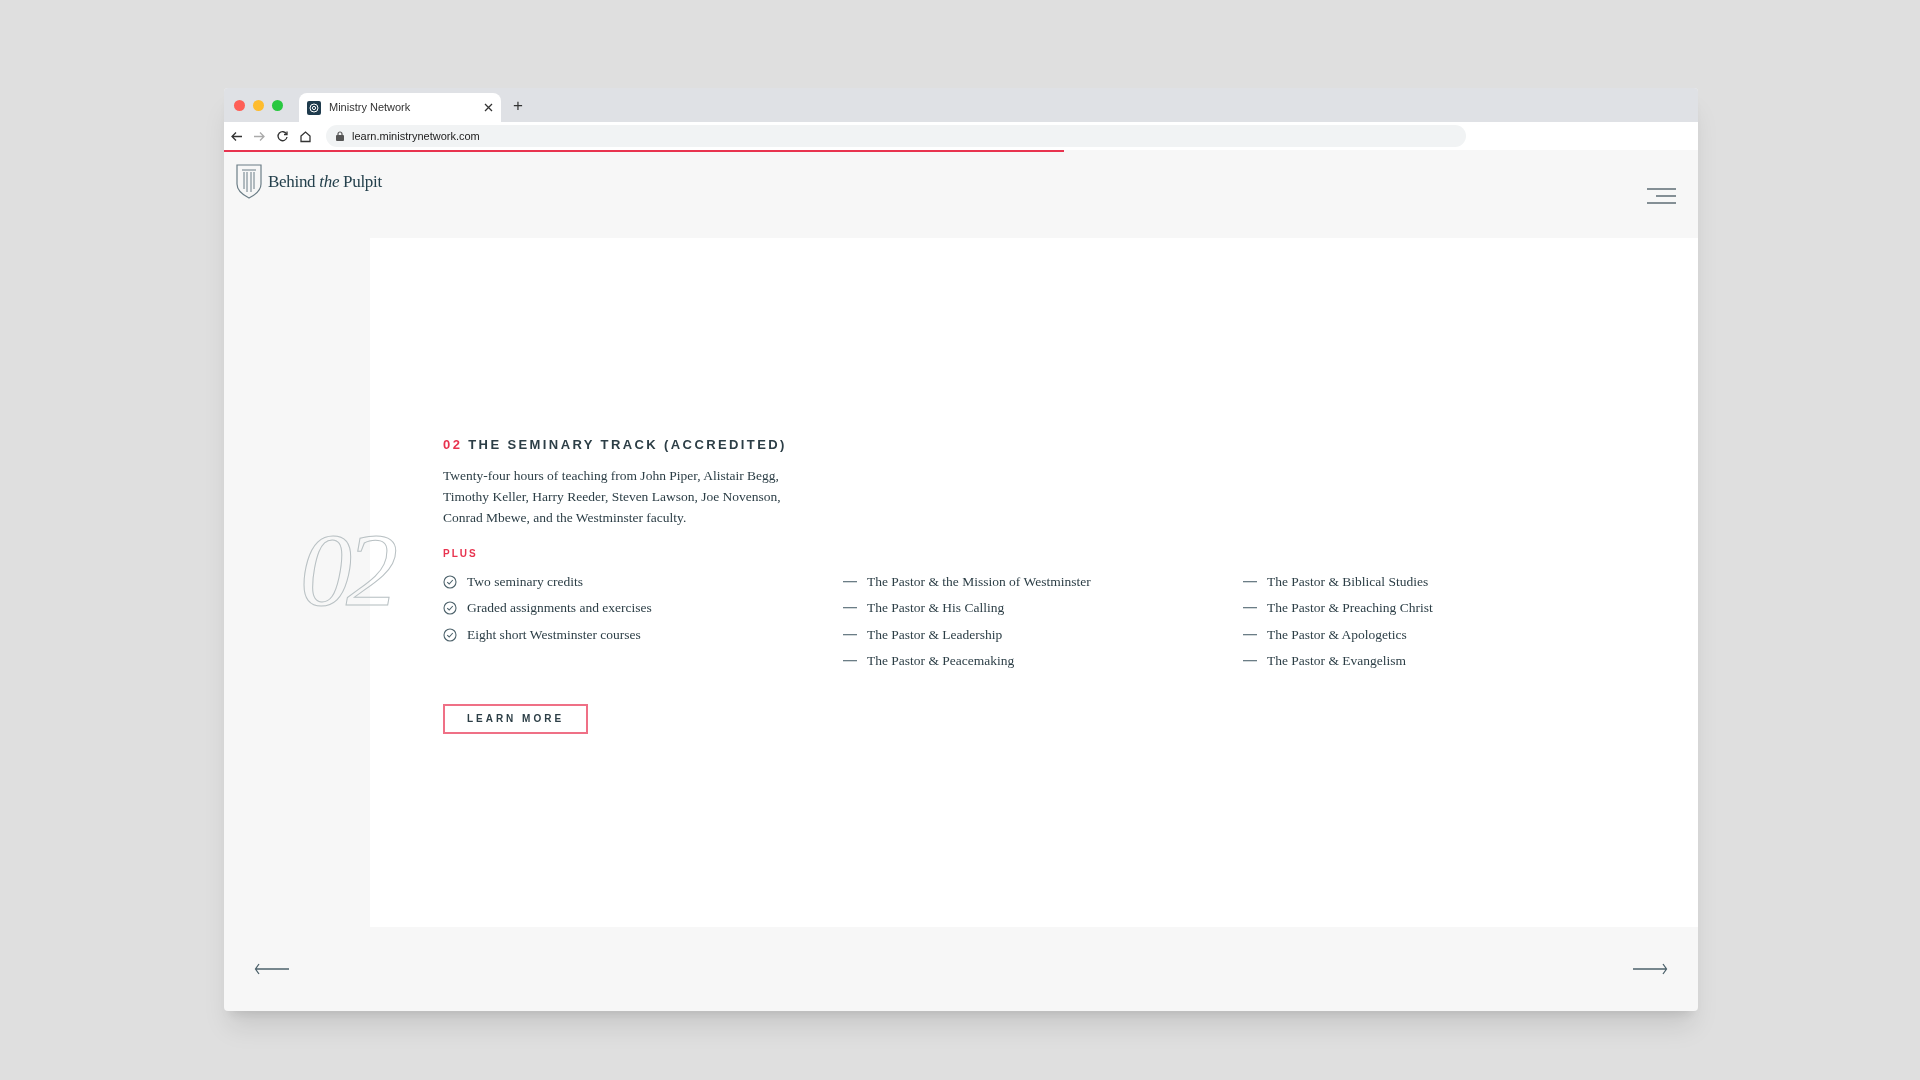 This screenshot has height=1080, width=1920. Describe the element at coordinates (282, 136) in the screenshot. I see `reload-icon` at that location.